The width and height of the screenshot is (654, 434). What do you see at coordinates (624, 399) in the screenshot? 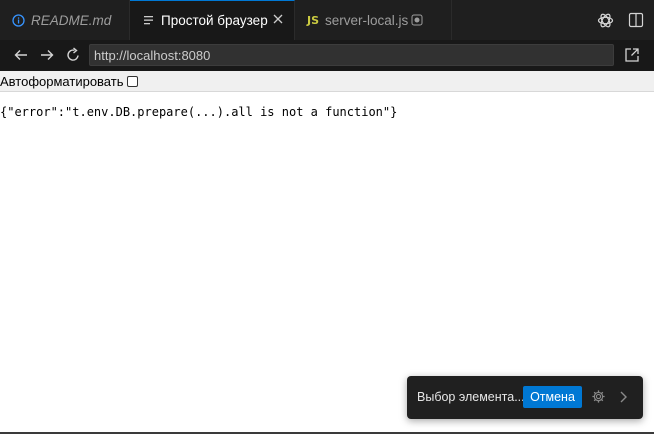
I see `chevron-right-icon` at bounding box center [624, 399].